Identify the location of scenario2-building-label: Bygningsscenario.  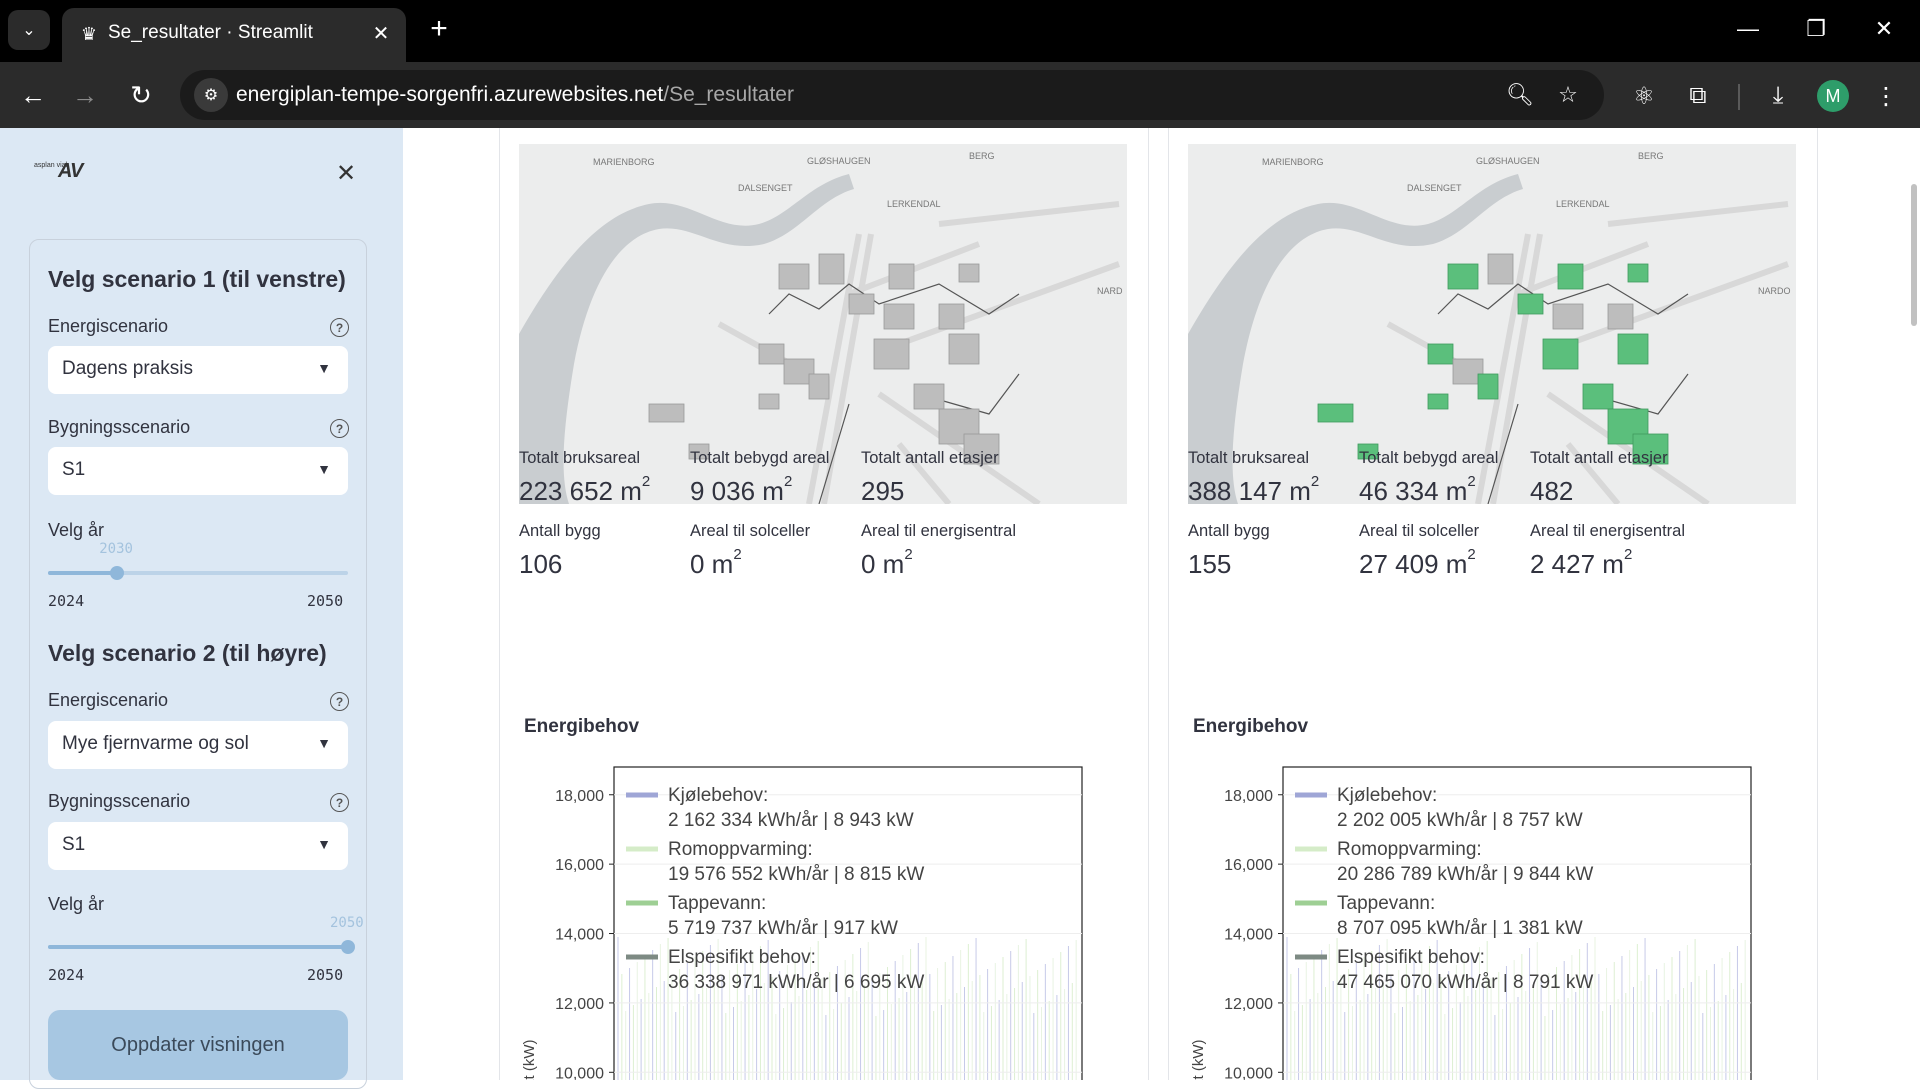
(119, 801).